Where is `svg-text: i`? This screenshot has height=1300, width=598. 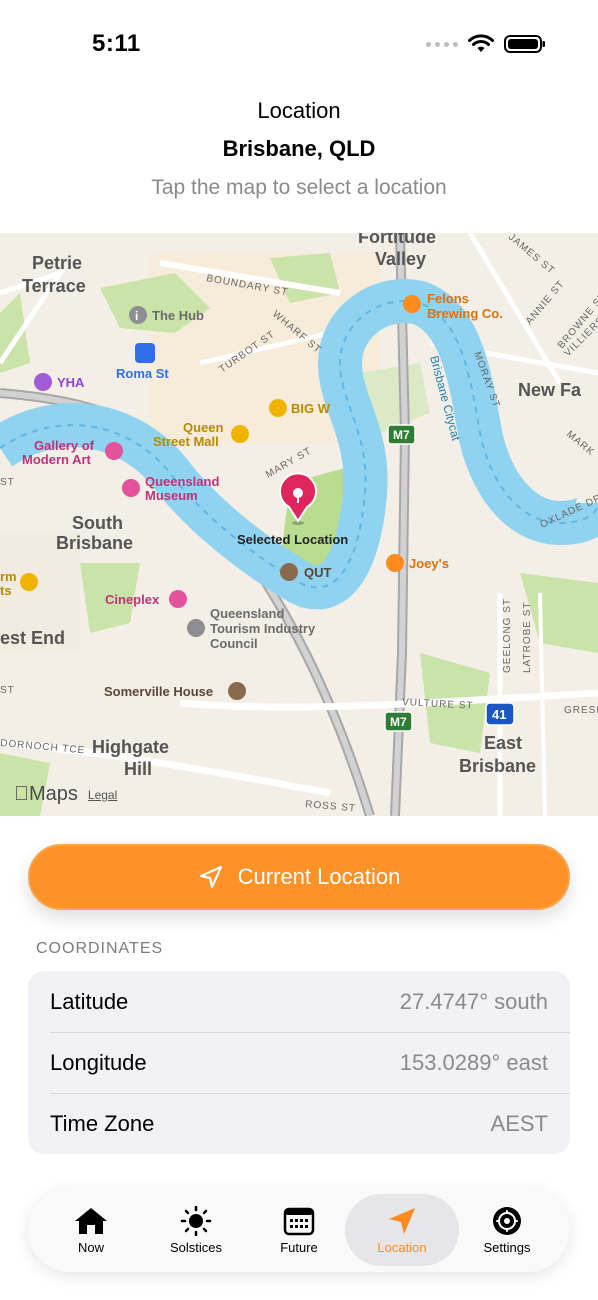
svg-text: i is located at coordinates (136, 316).